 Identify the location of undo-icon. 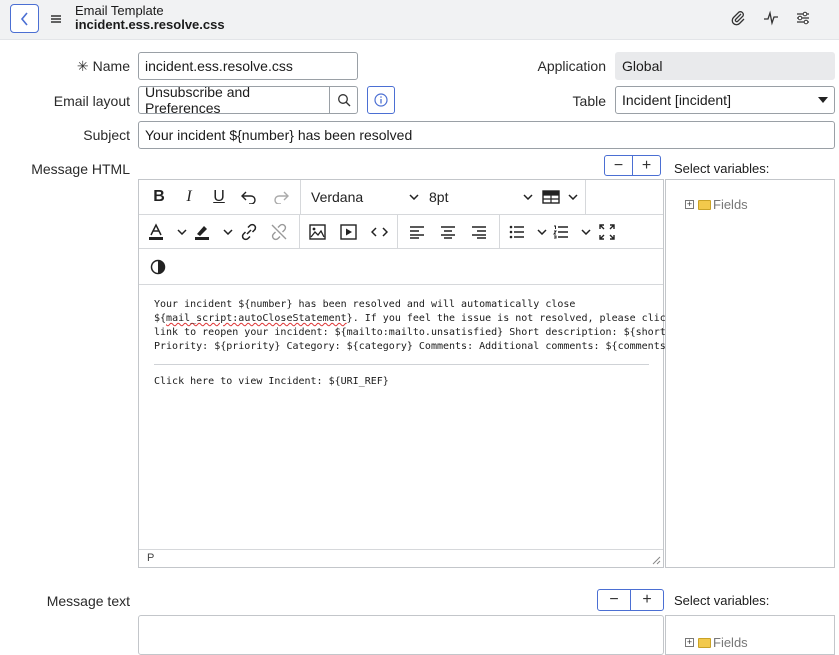
(248, 197).